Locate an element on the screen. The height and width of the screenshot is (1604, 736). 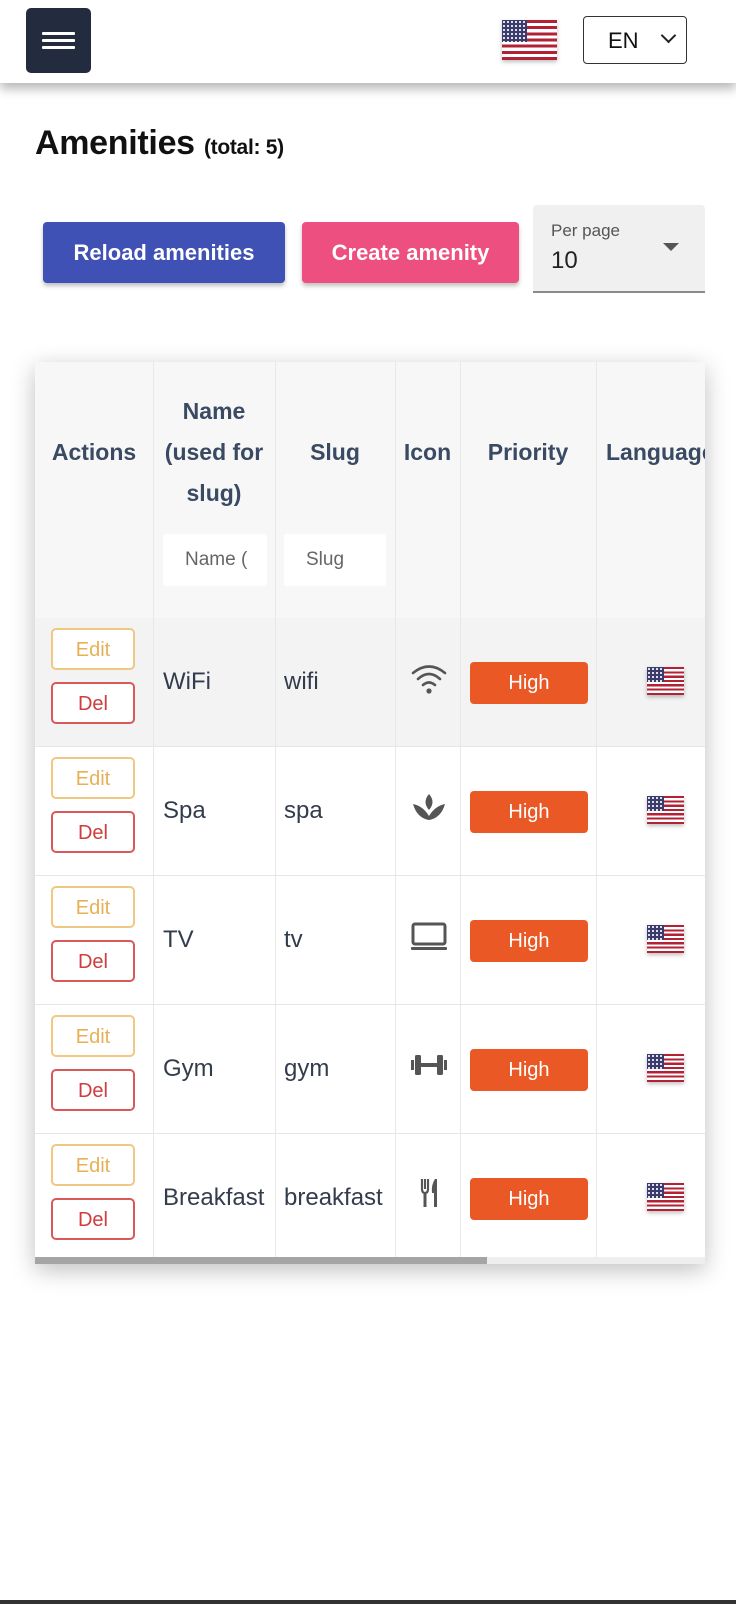
amenity-slug: gym is located at coordinates (307, 1068).